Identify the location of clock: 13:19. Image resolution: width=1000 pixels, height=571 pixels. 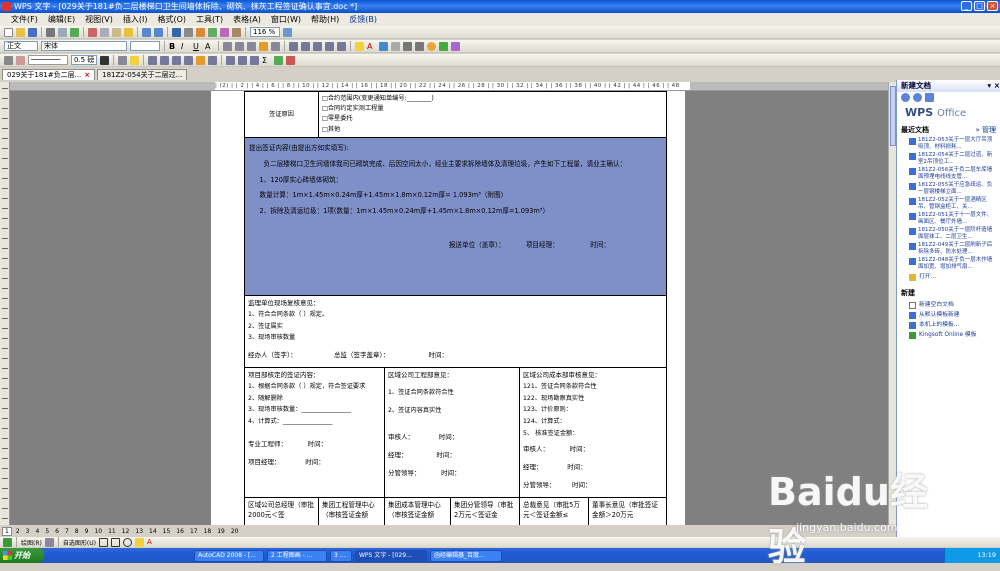
(986, 555).